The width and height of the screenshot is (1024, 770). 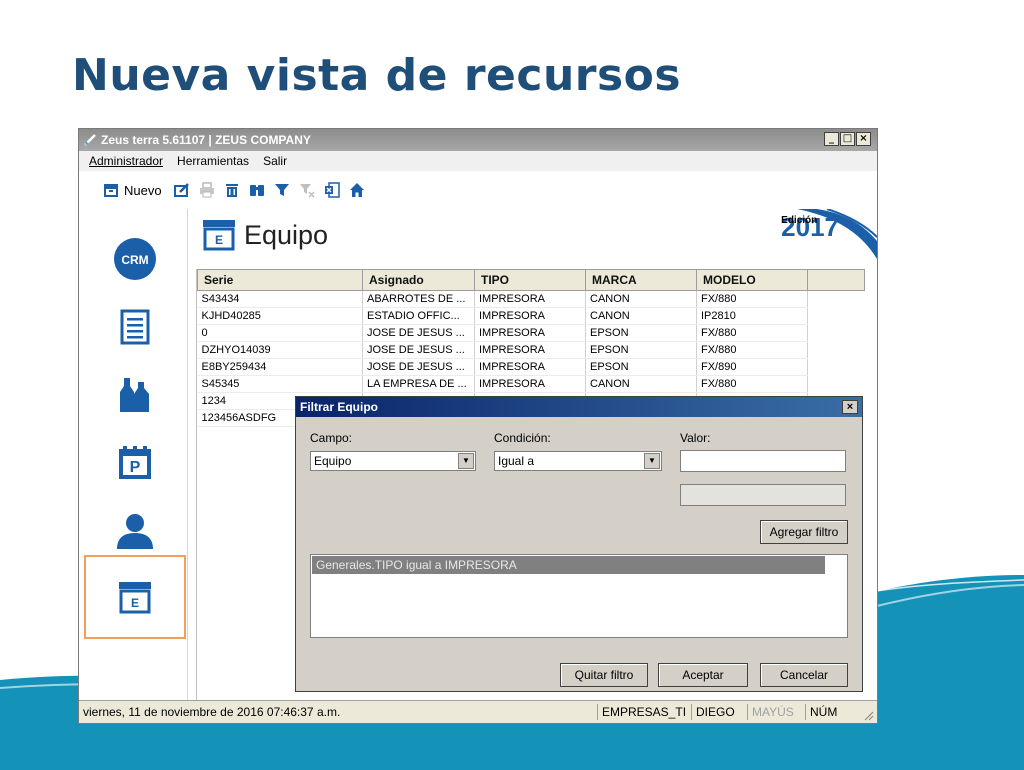 What do you see at coordinates (478, 140) in the screenshot?
I see `window-titlebar: Zeus terra 5.61107 | ZEUS COMPANY _ □ ×` at bounding box center [478, 140].